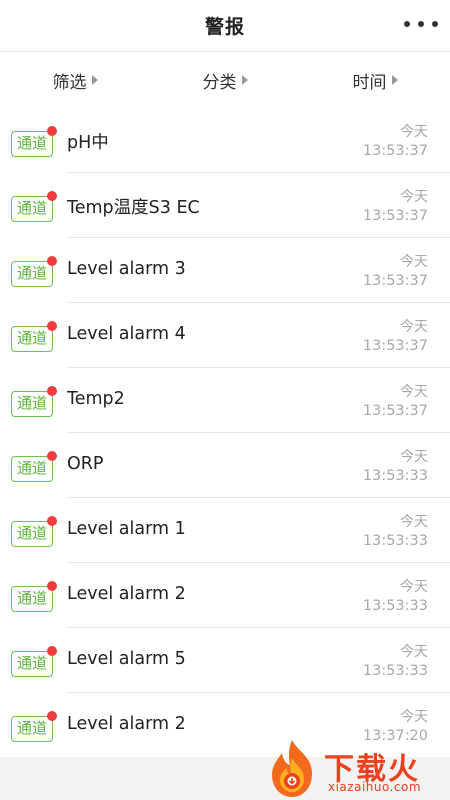  I want to click on watermark-logo: 下载火 xiazaihuo.com, so click(356, 769).